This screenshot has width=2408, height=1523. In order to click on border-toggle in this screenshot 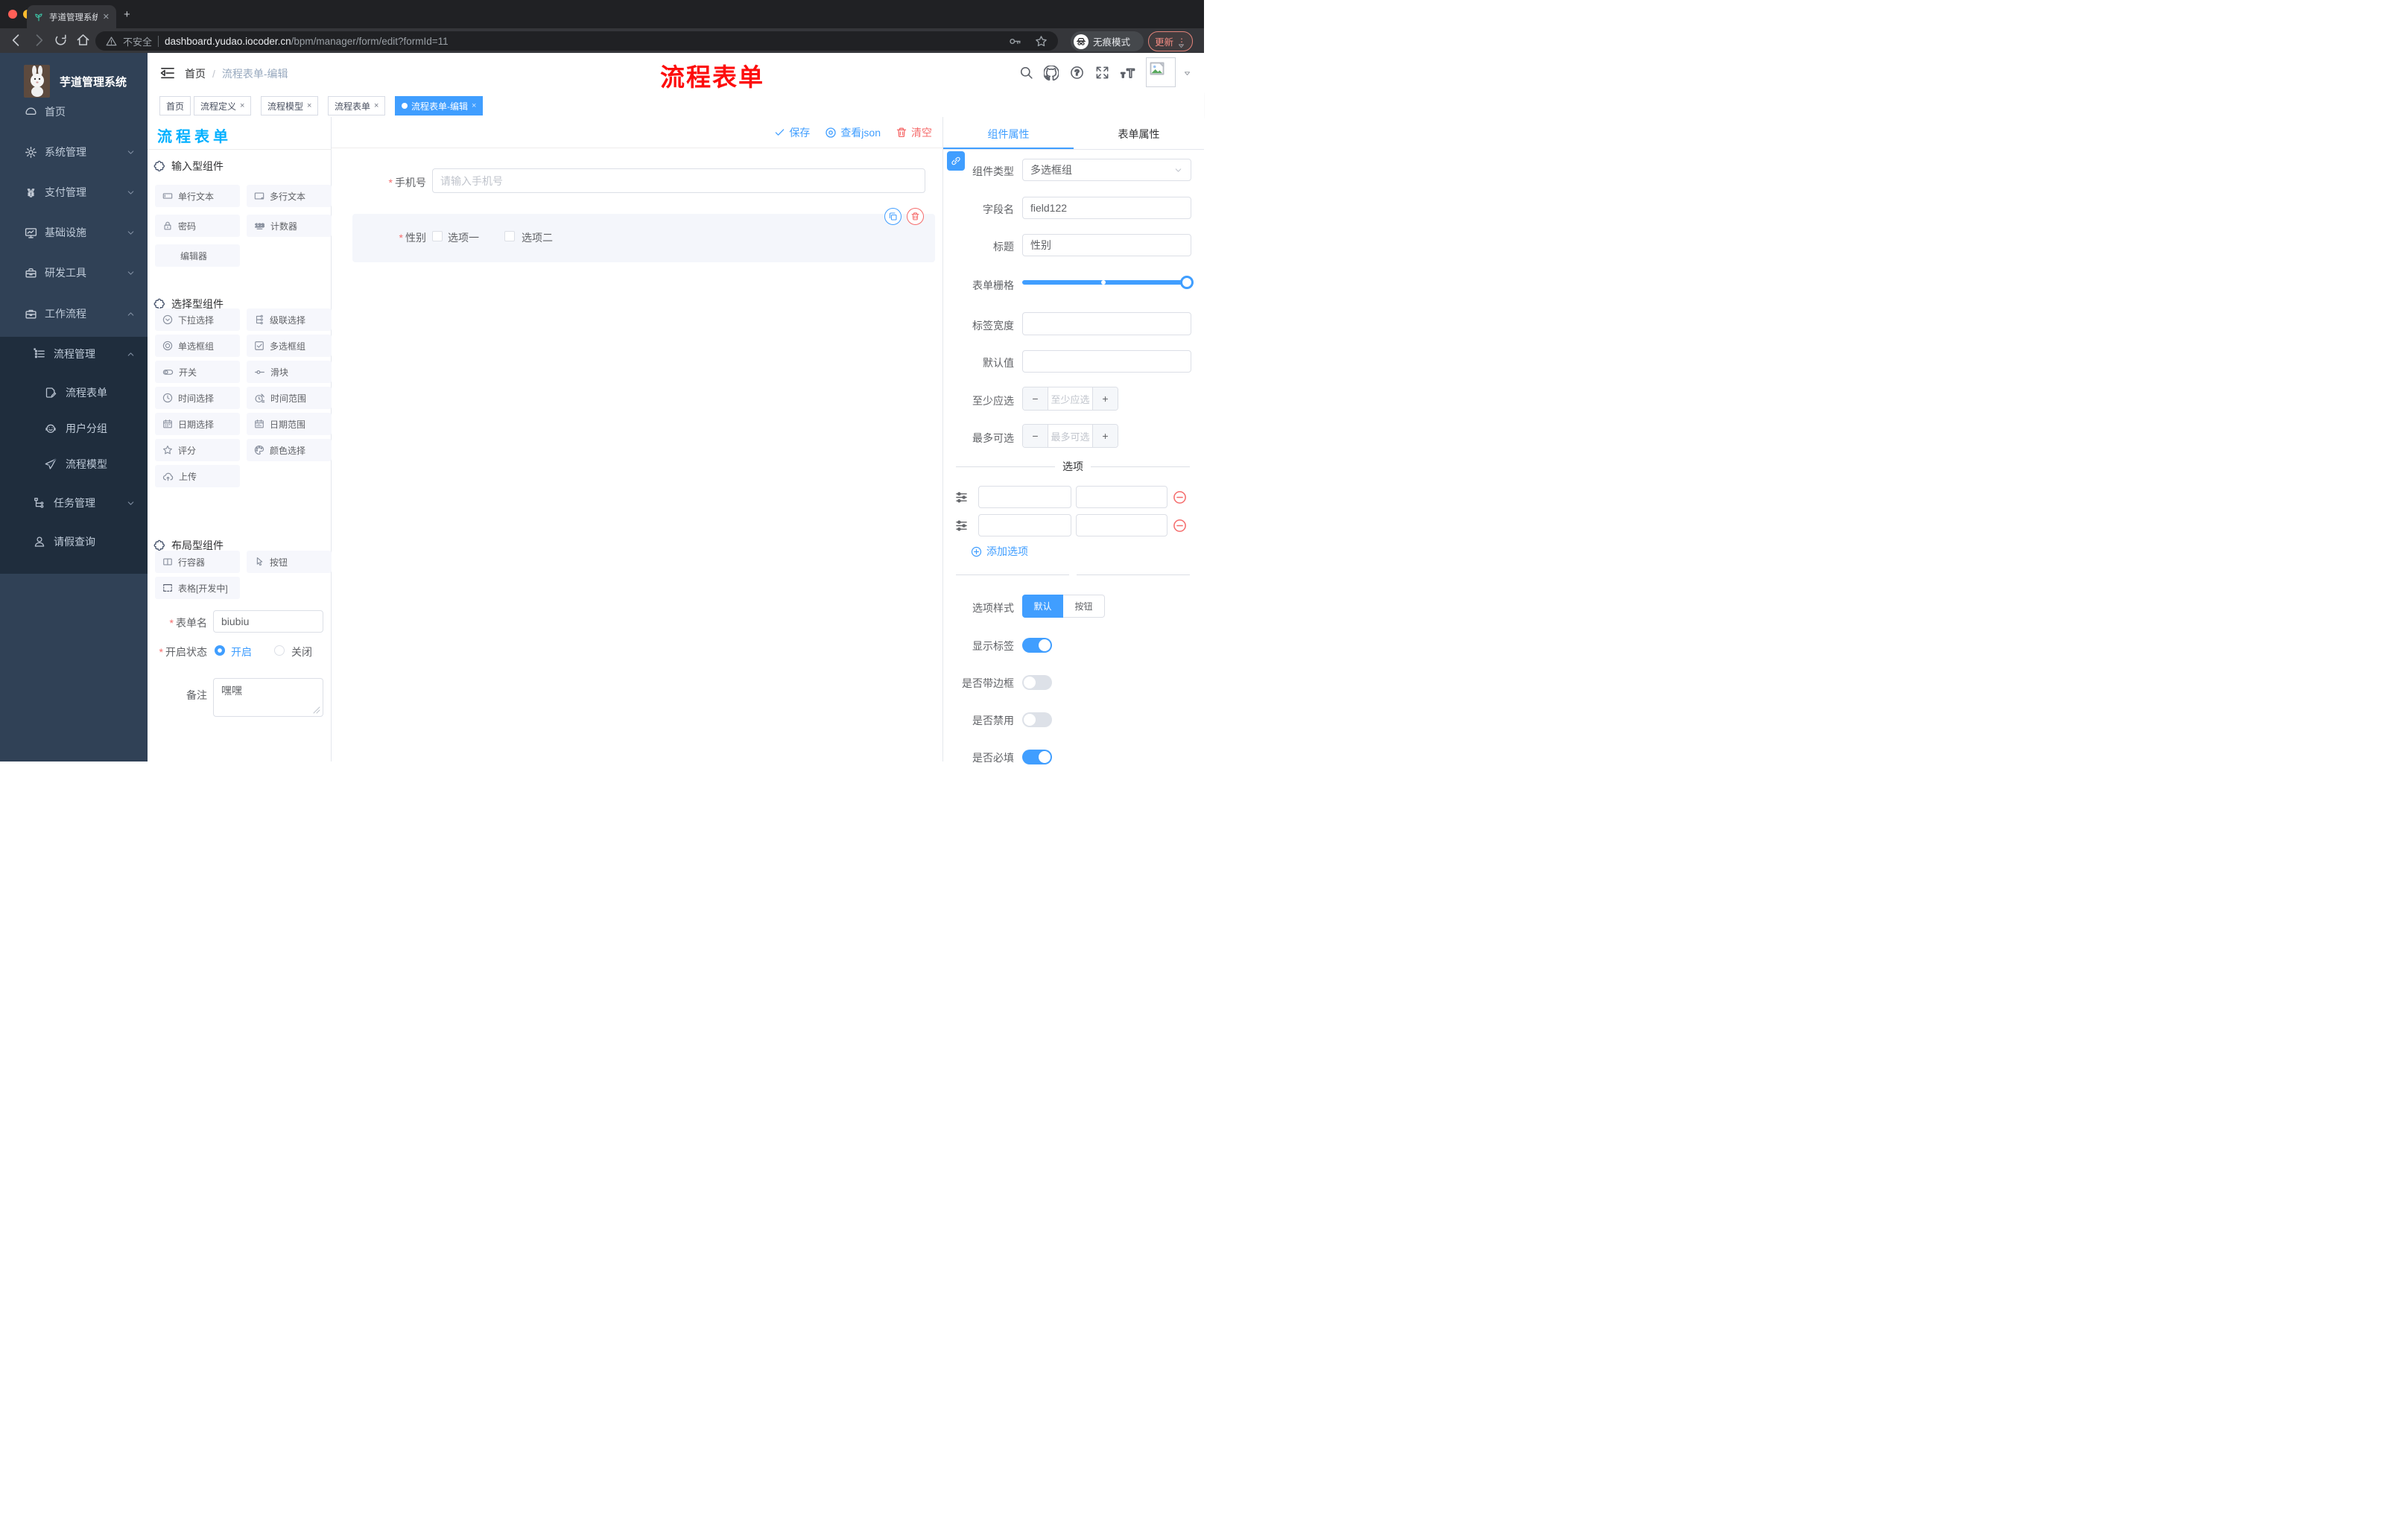, I will do `click(1037, 683)`.